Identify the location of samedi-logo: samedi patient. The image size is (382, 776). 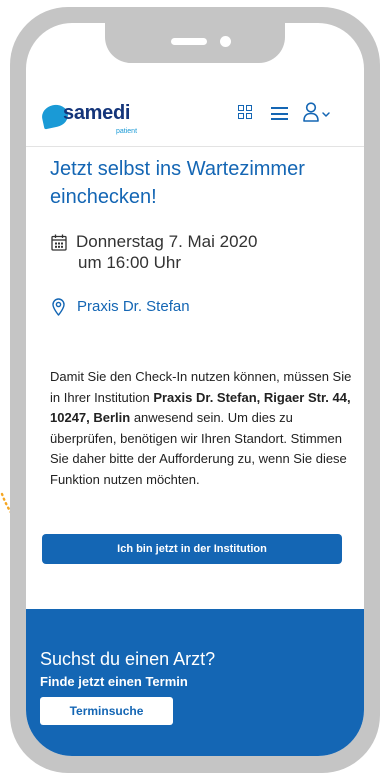
(95, 121).